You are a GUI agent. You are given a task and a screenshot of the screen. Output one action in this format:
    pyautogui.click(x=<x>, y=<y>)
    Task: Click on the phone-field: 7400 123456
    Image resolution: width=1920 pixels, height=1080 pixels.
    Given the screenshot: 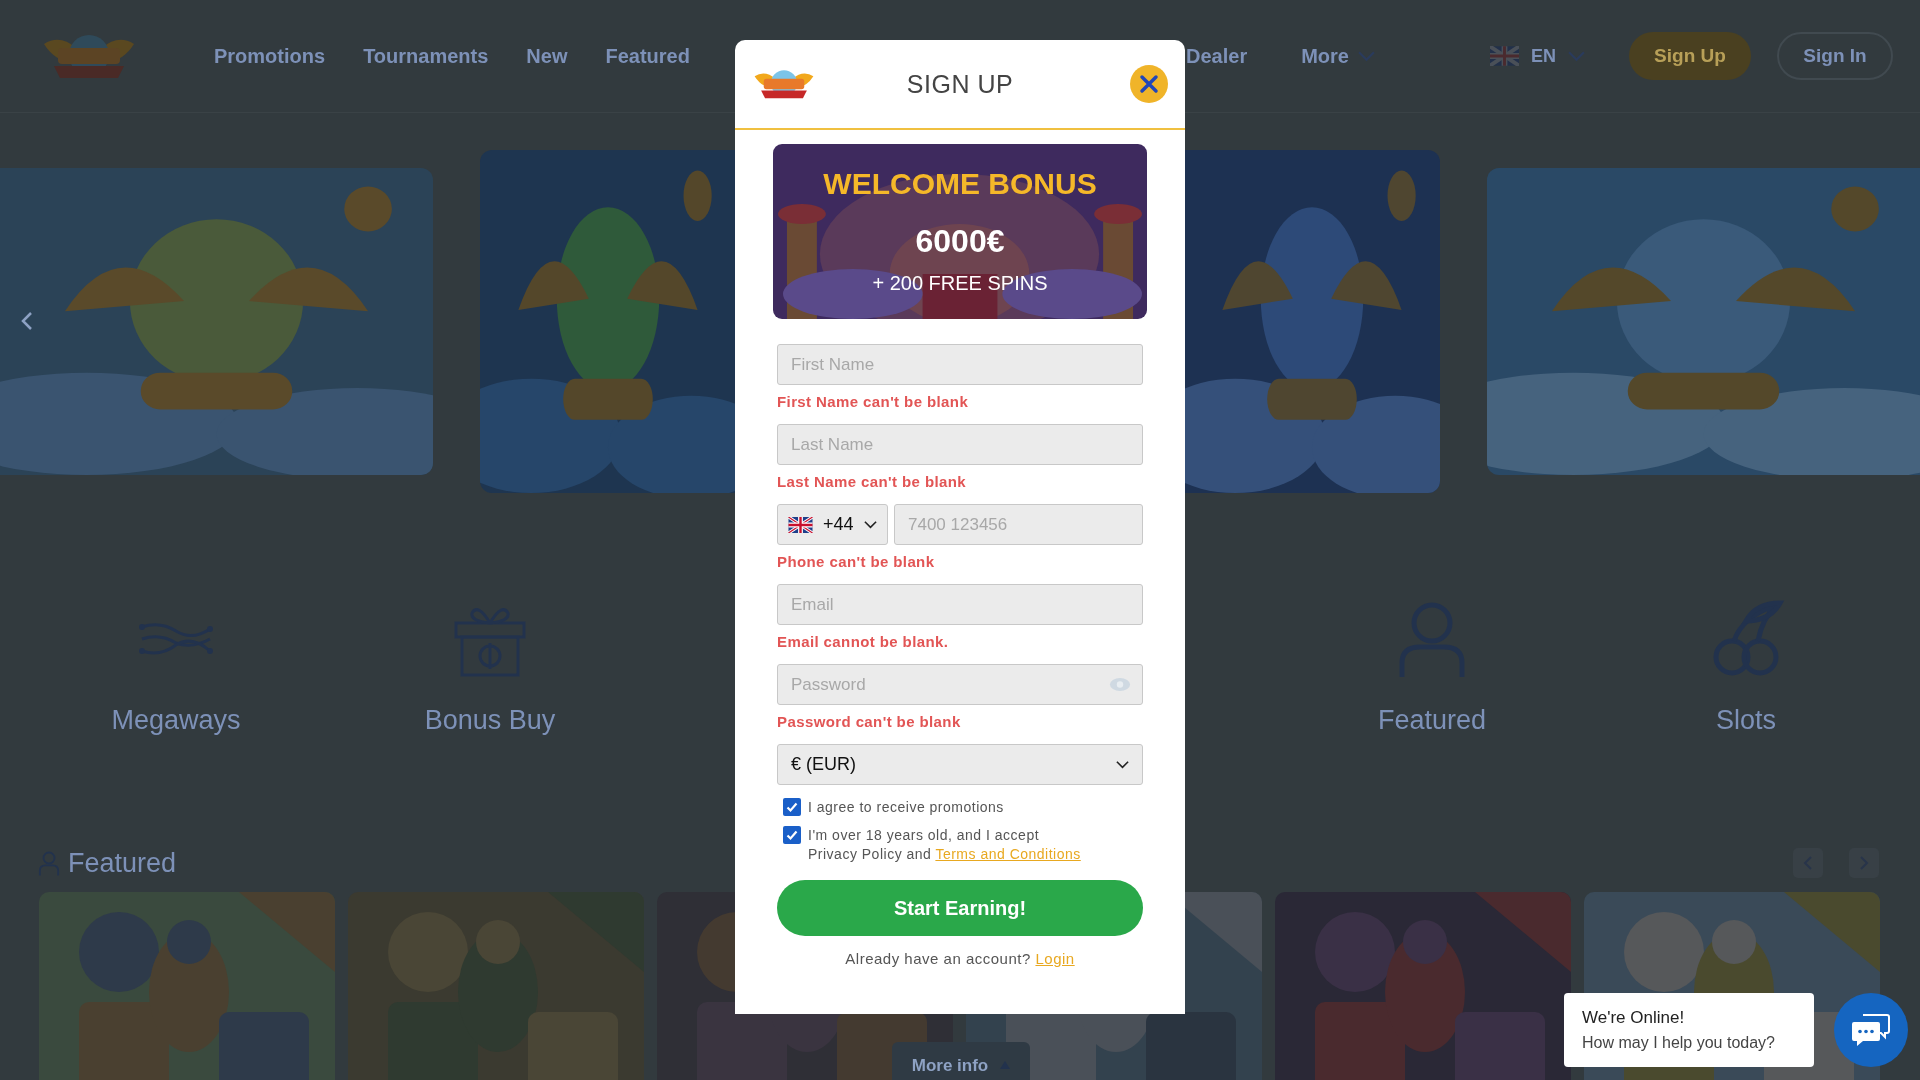 What is the action you would take?
    pyautogui.click(x=1018, y=524)
    